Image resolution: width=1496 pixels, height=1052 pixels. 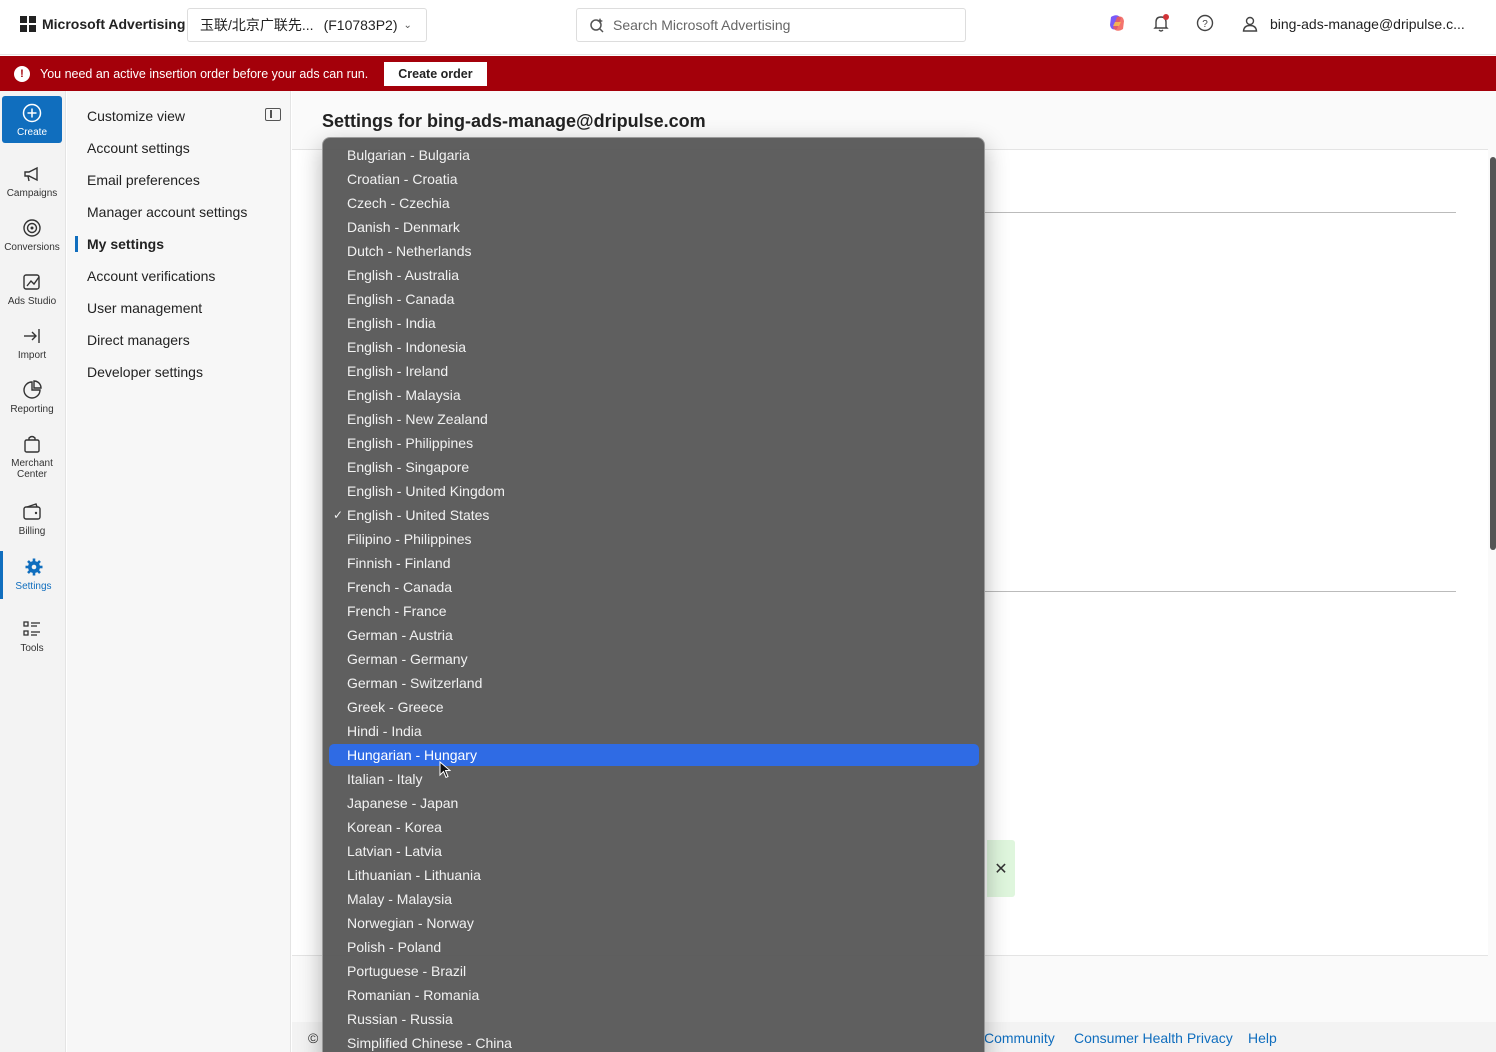 What do you see at coordinates (654, 611) in the screenshot?
I see `language-option: French - France` at bounding box center [654, 611].